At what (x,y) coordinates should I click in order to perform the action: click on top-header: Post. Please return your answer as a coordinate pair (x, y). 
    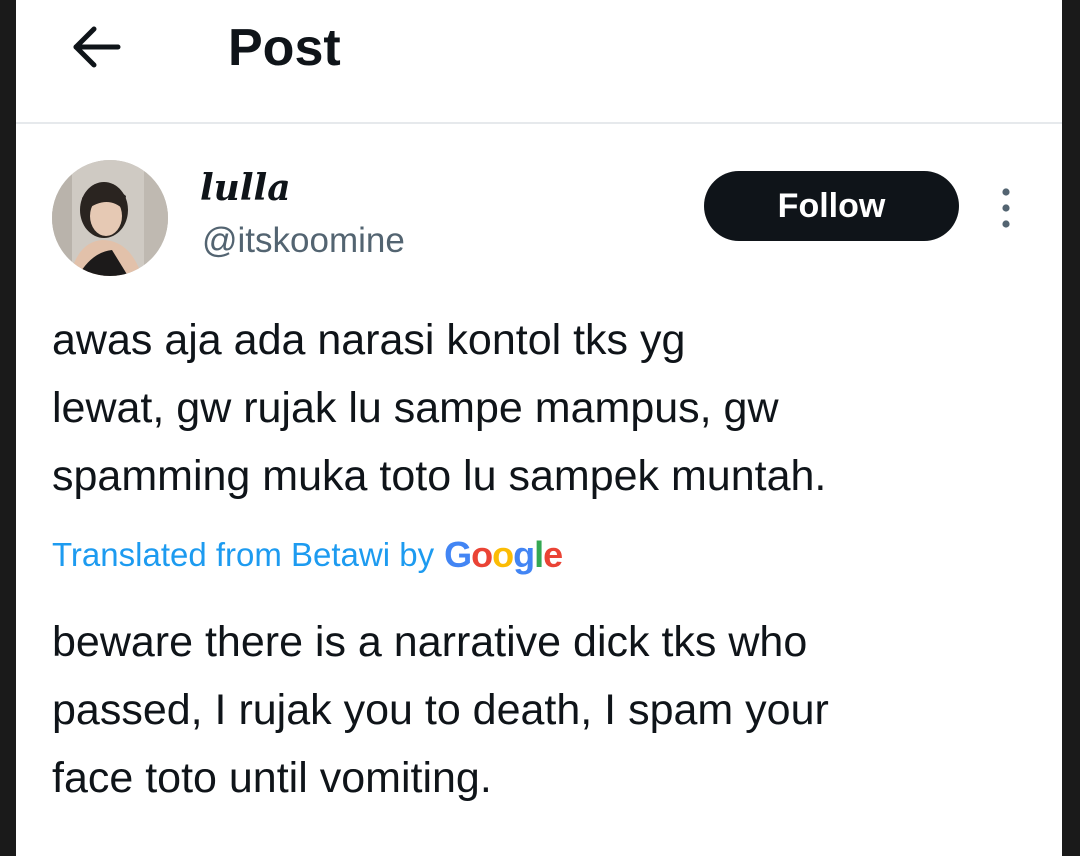
    Looking at the image, I should click on (539, 62).